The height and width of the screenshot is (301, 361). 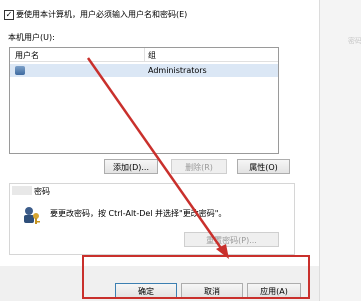 I want to click on require-password-label: 要使用本计算机，用户必须输入用户名和密码(E), so click(x=102, y=14).